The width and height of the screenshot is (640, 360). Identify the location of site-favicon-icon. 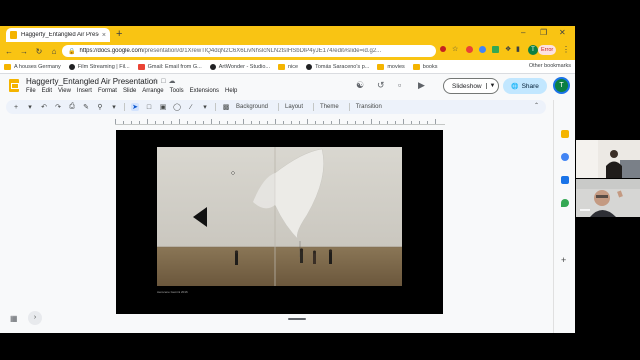
(212, 66).